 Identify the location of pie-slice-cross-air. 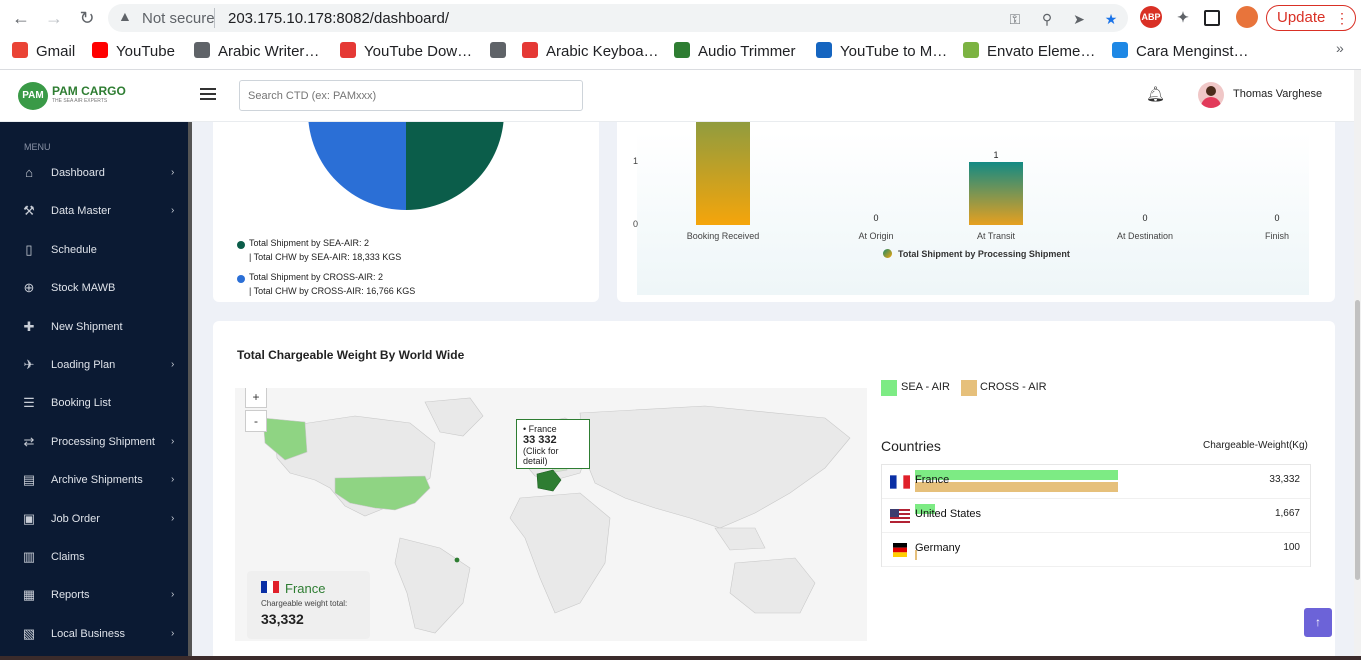
(357, 166).